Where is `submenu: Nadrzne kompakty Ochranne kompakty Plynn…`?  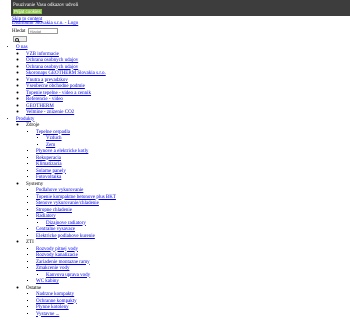
submenu: Nadrzne kompakty Ochranne kompakty Plynn… is located at coordinates (71, 305).